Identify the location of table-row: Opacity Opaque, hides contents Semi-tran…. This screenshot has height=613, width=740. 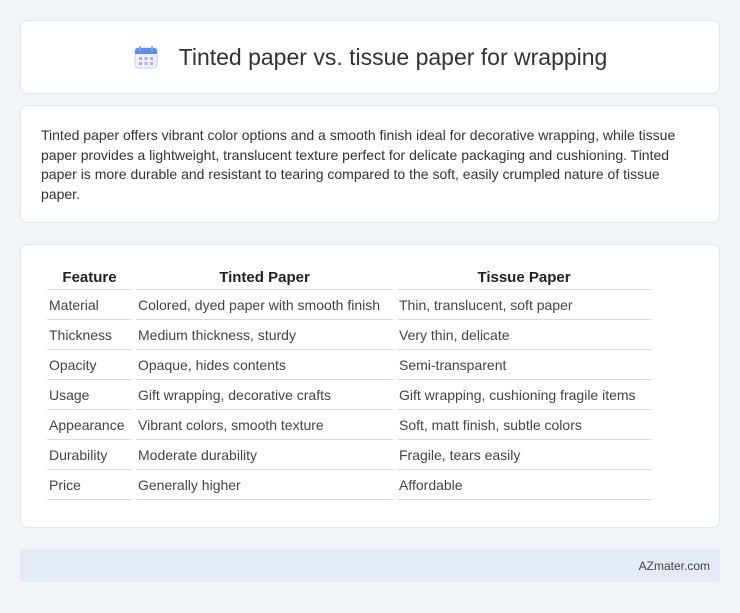
(349, 365).